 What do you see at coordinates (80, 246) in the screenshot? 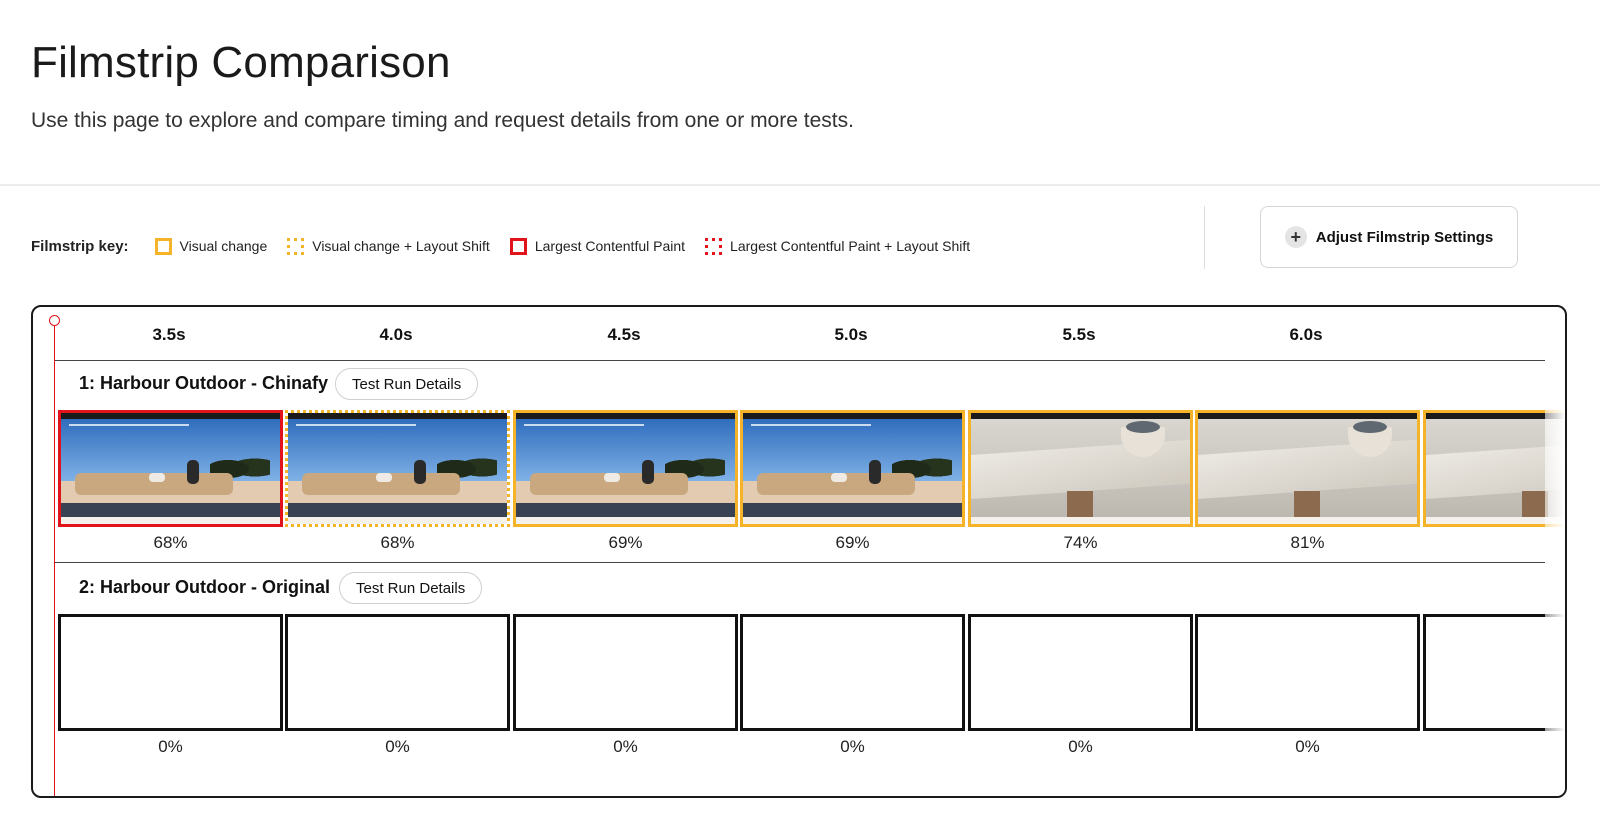
I see `filmstrip-key-title: Filmstrip key:` at bounding box center [80, 246].